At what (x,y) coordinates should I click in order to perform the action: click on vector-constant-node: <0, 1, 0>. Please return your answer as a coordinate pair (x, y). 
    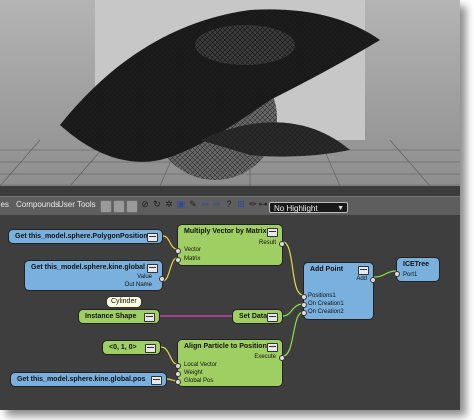
    Looking at the image, I should click on (131, 347).